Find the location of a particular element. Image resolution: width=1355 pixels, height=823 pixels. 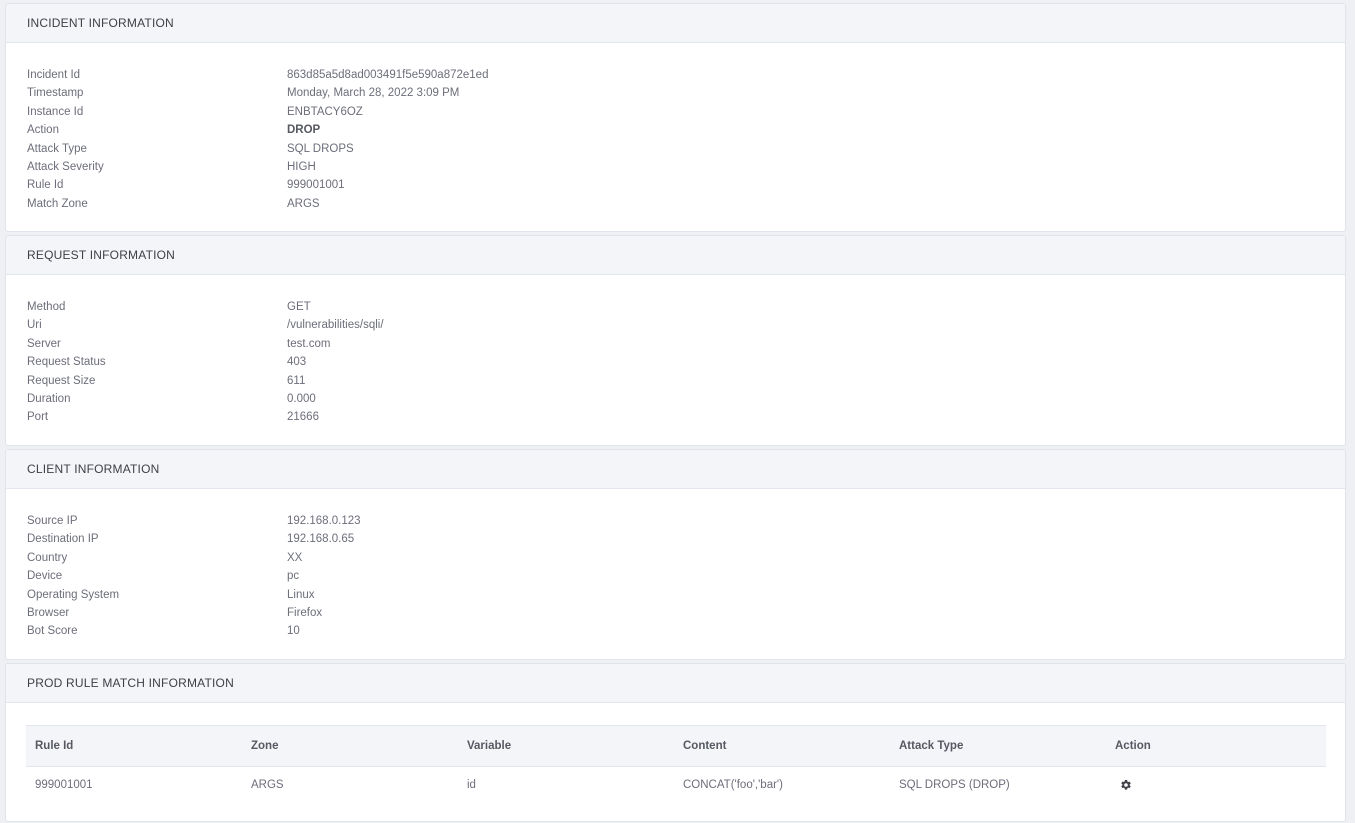

info-row-method: Method GET is located at coordinates (686, 307).